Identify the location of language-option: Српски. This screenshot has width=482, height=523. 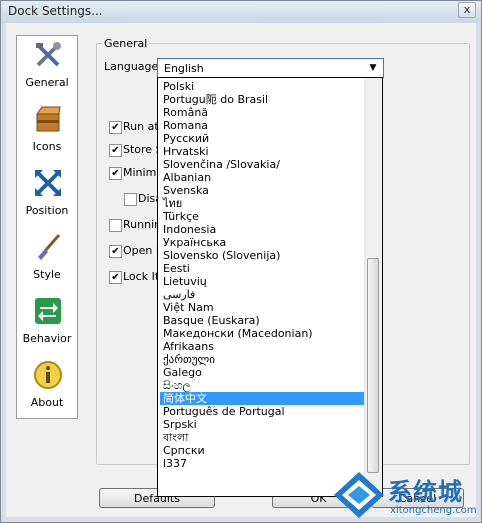
(264, 450).